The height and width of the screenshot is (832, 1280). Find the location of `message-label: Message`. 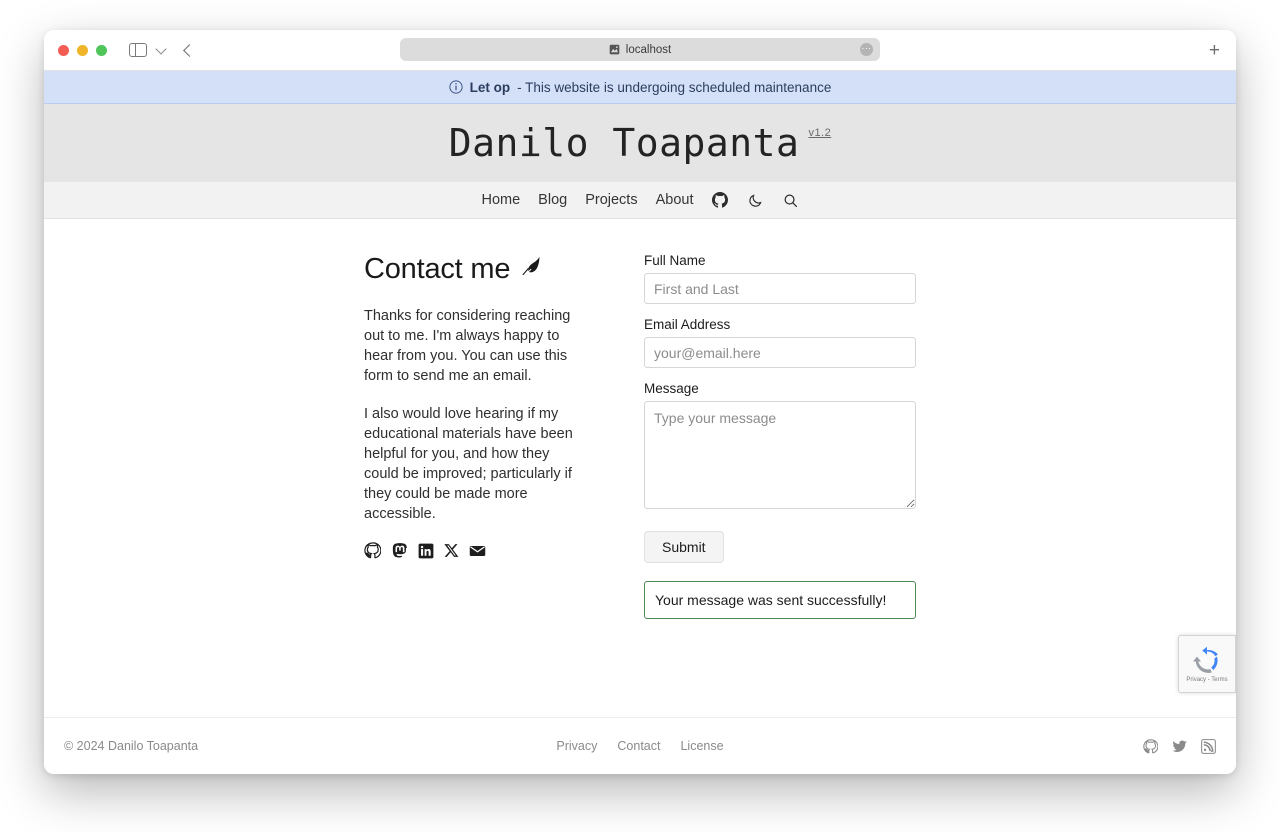

message-label: Message is located at coordinates (671, 388).